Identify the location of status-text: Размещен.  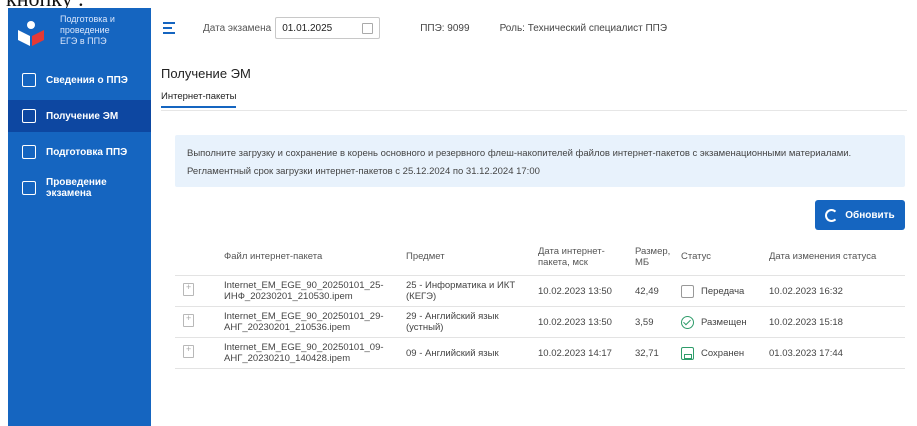
(724, 322).